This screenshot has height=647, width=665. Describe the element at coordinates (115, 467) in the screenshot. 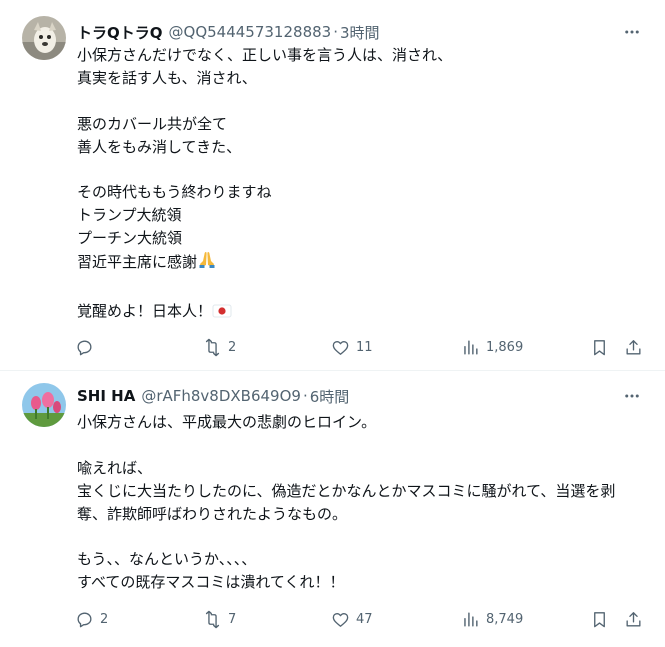

I see `tweet-line: 喩えれば、` at that location.